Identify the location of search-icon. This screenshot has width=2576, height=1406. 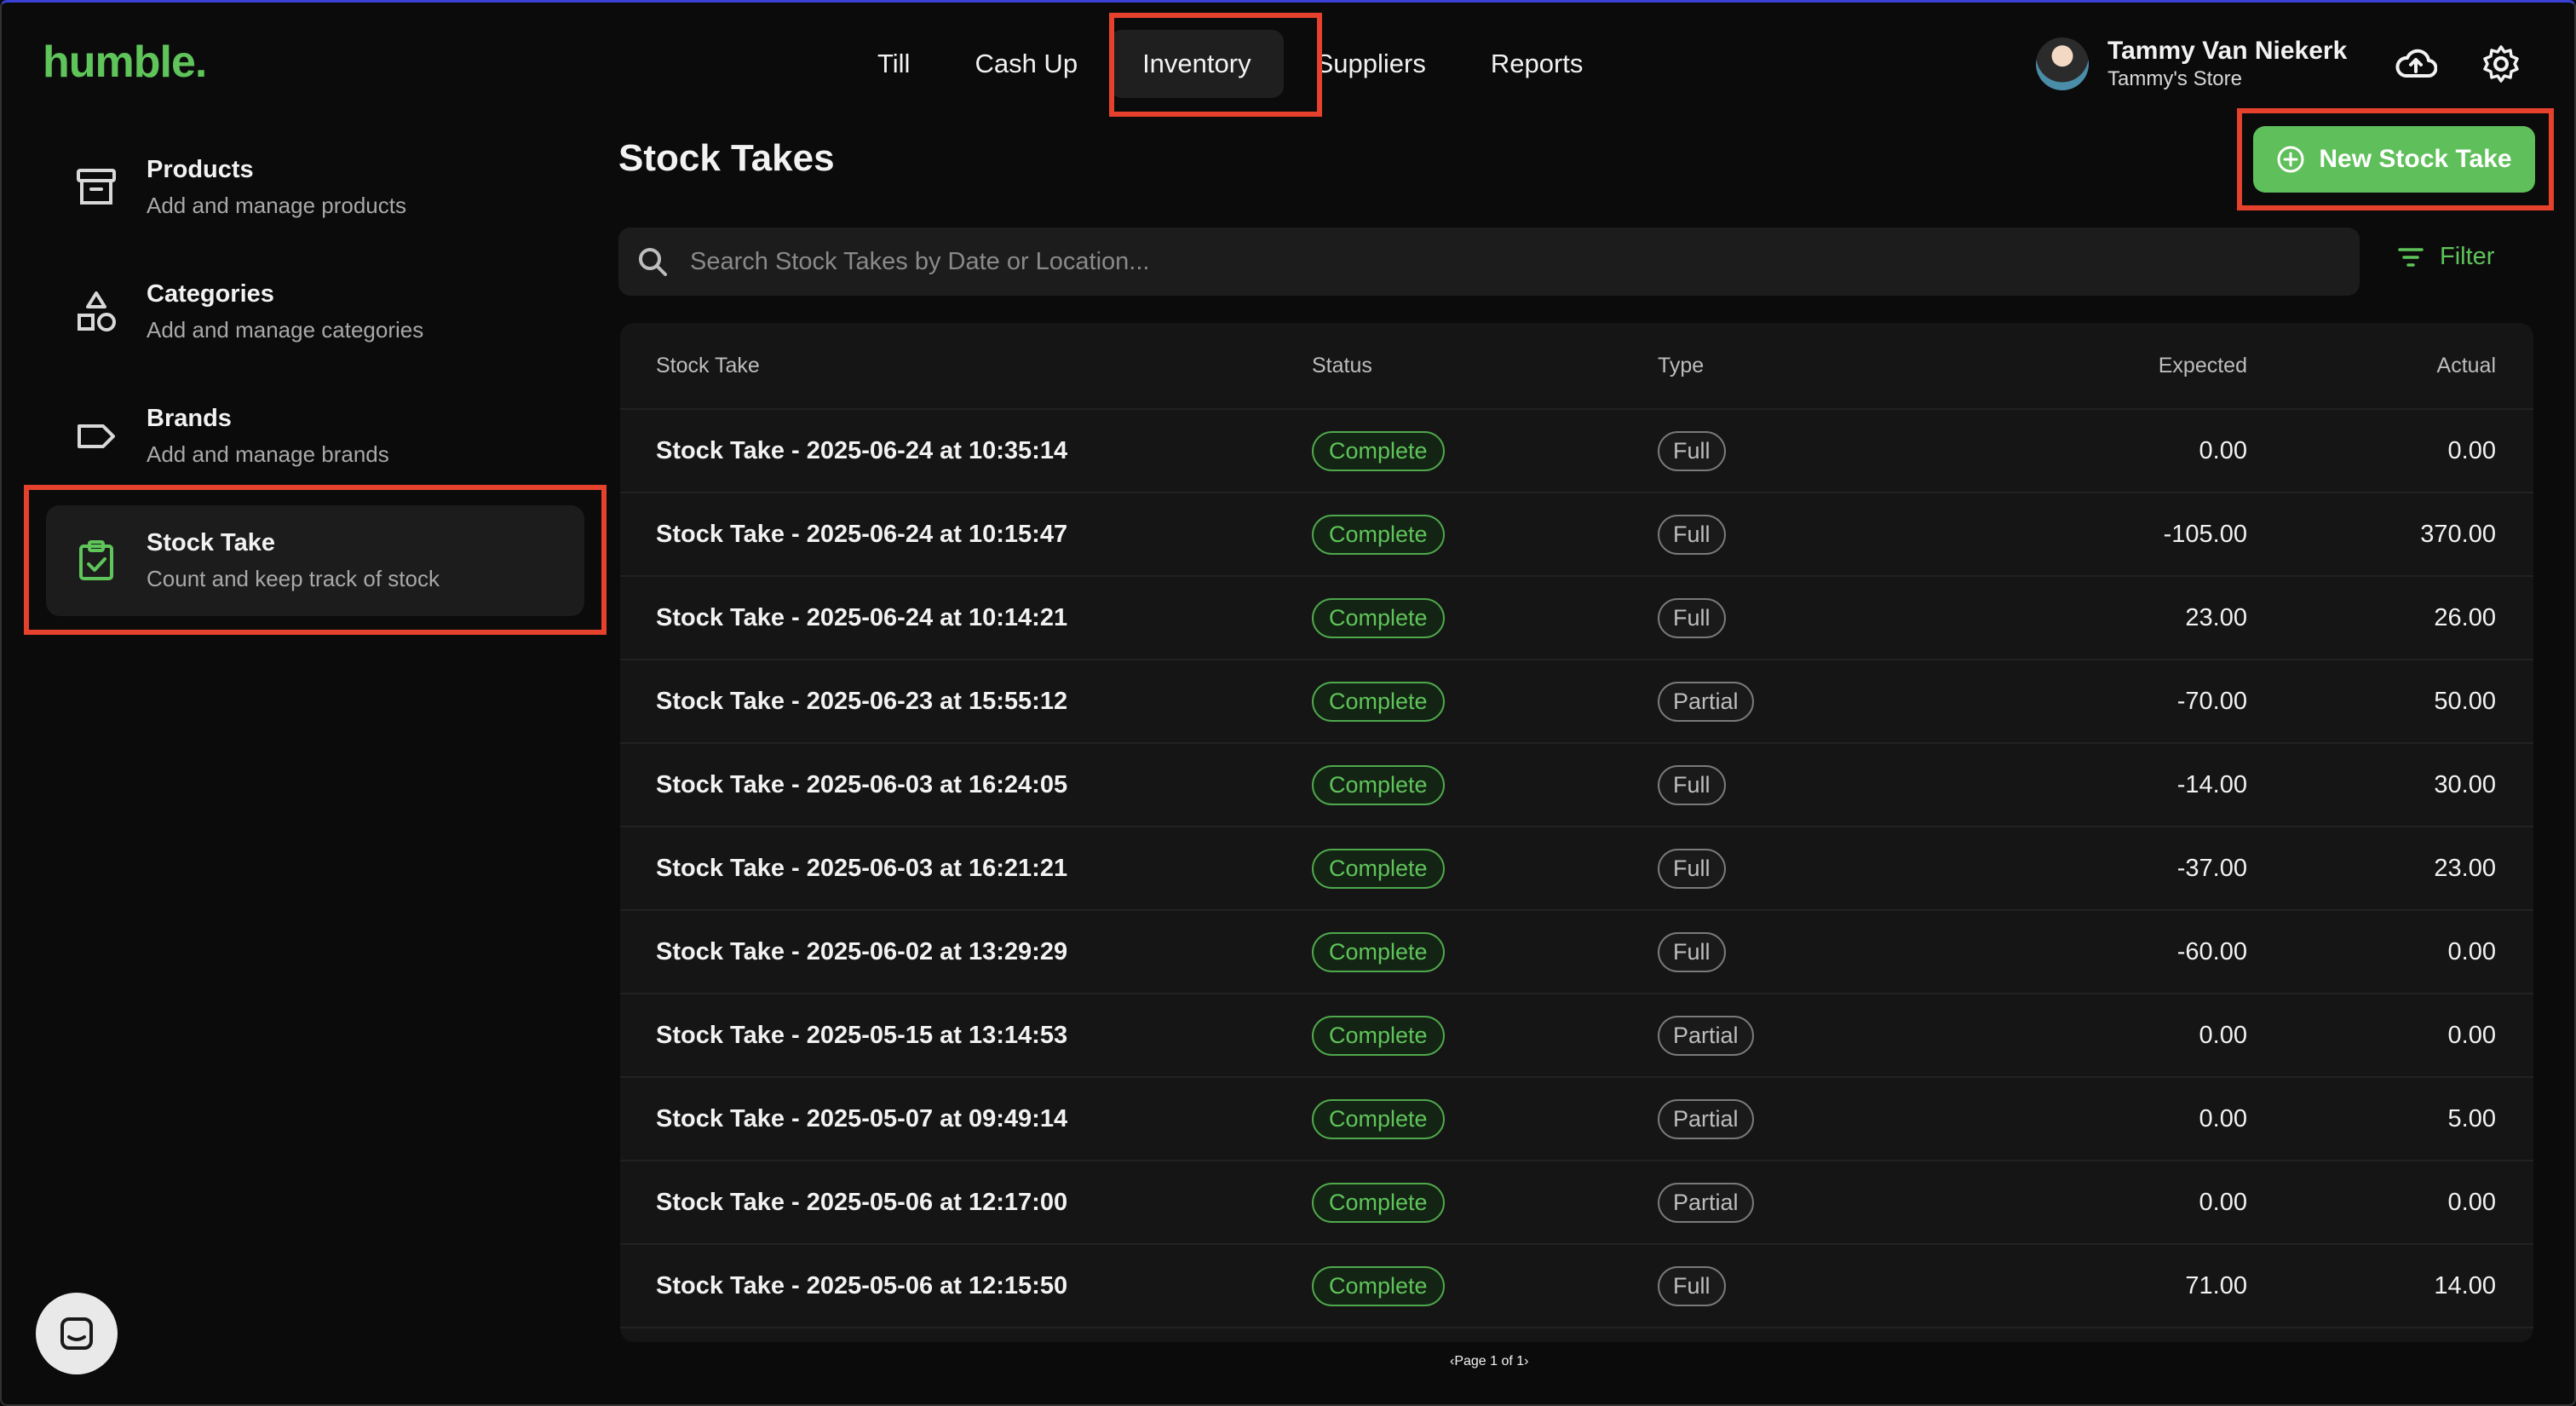
(652, 262).